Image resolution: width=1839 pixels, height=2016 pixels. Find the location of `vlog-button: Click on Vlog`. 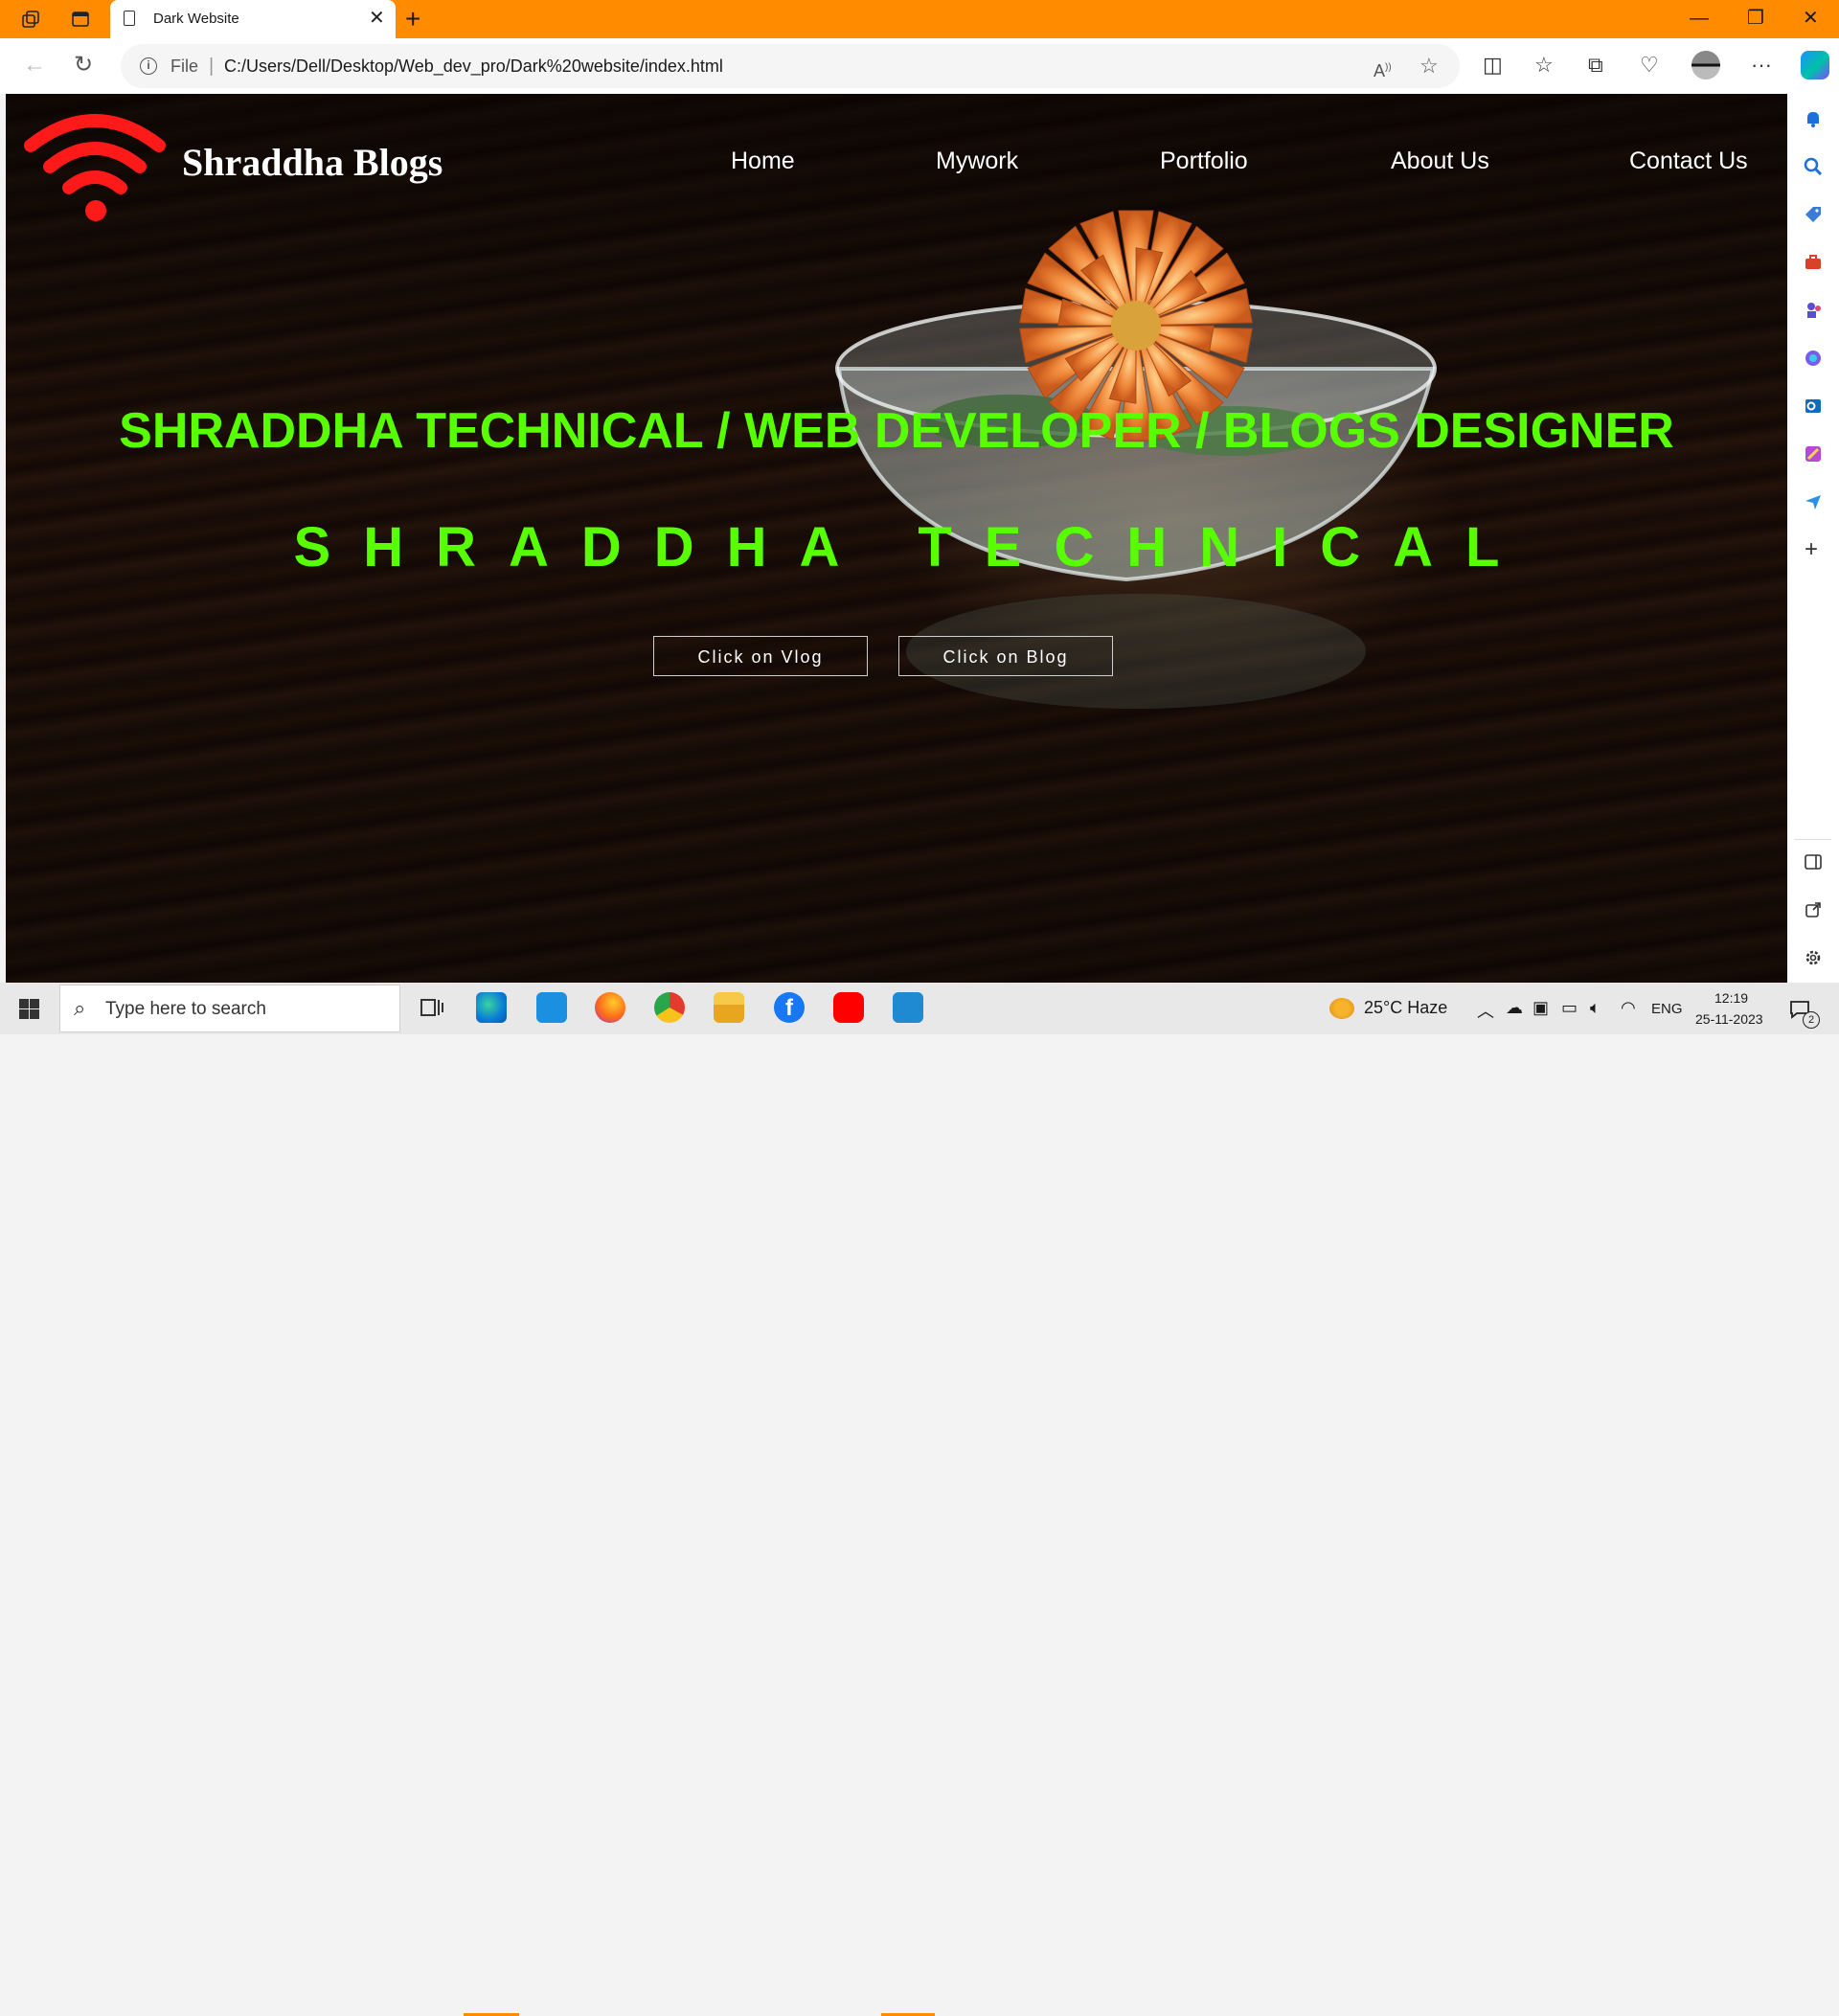

vlog-button: Click on Vlog is located at coordinates (760, 656).